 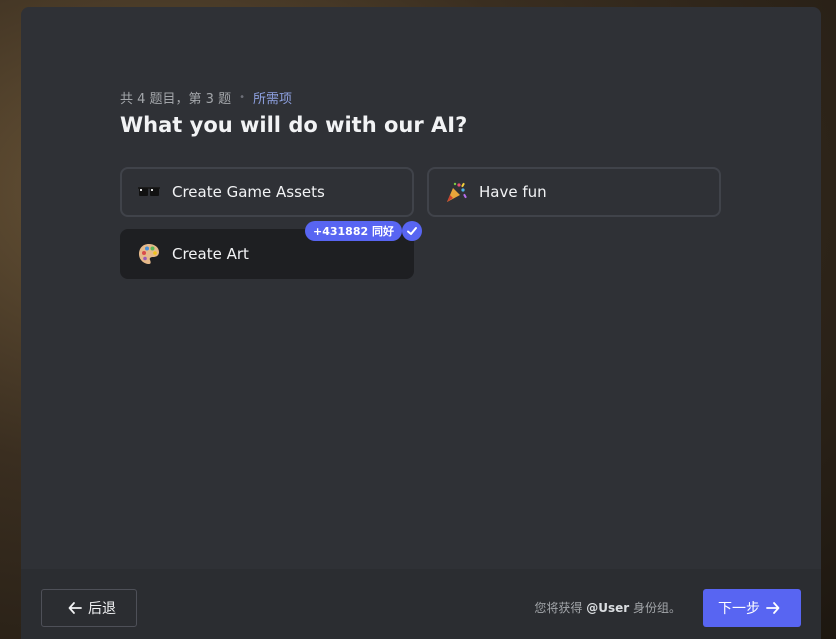 What do you see at coordinates (75, 608) in the screenshot?
I see `arrow-left-icon` at bounding box center [75, 608].